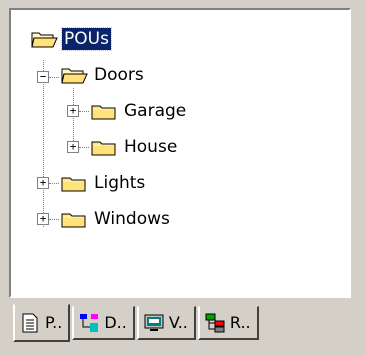  Describe the element at coordinates (150, 147) in the screenshot. I see `tree-node-label: House` at that location.